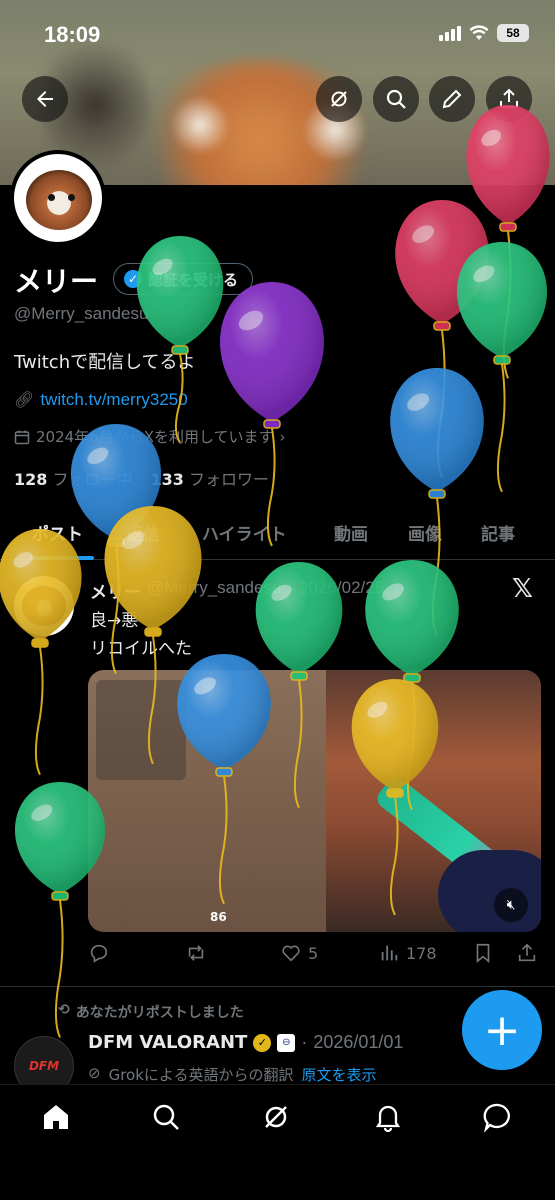  I want to click on plus-icon: +, so click(502, 1030).